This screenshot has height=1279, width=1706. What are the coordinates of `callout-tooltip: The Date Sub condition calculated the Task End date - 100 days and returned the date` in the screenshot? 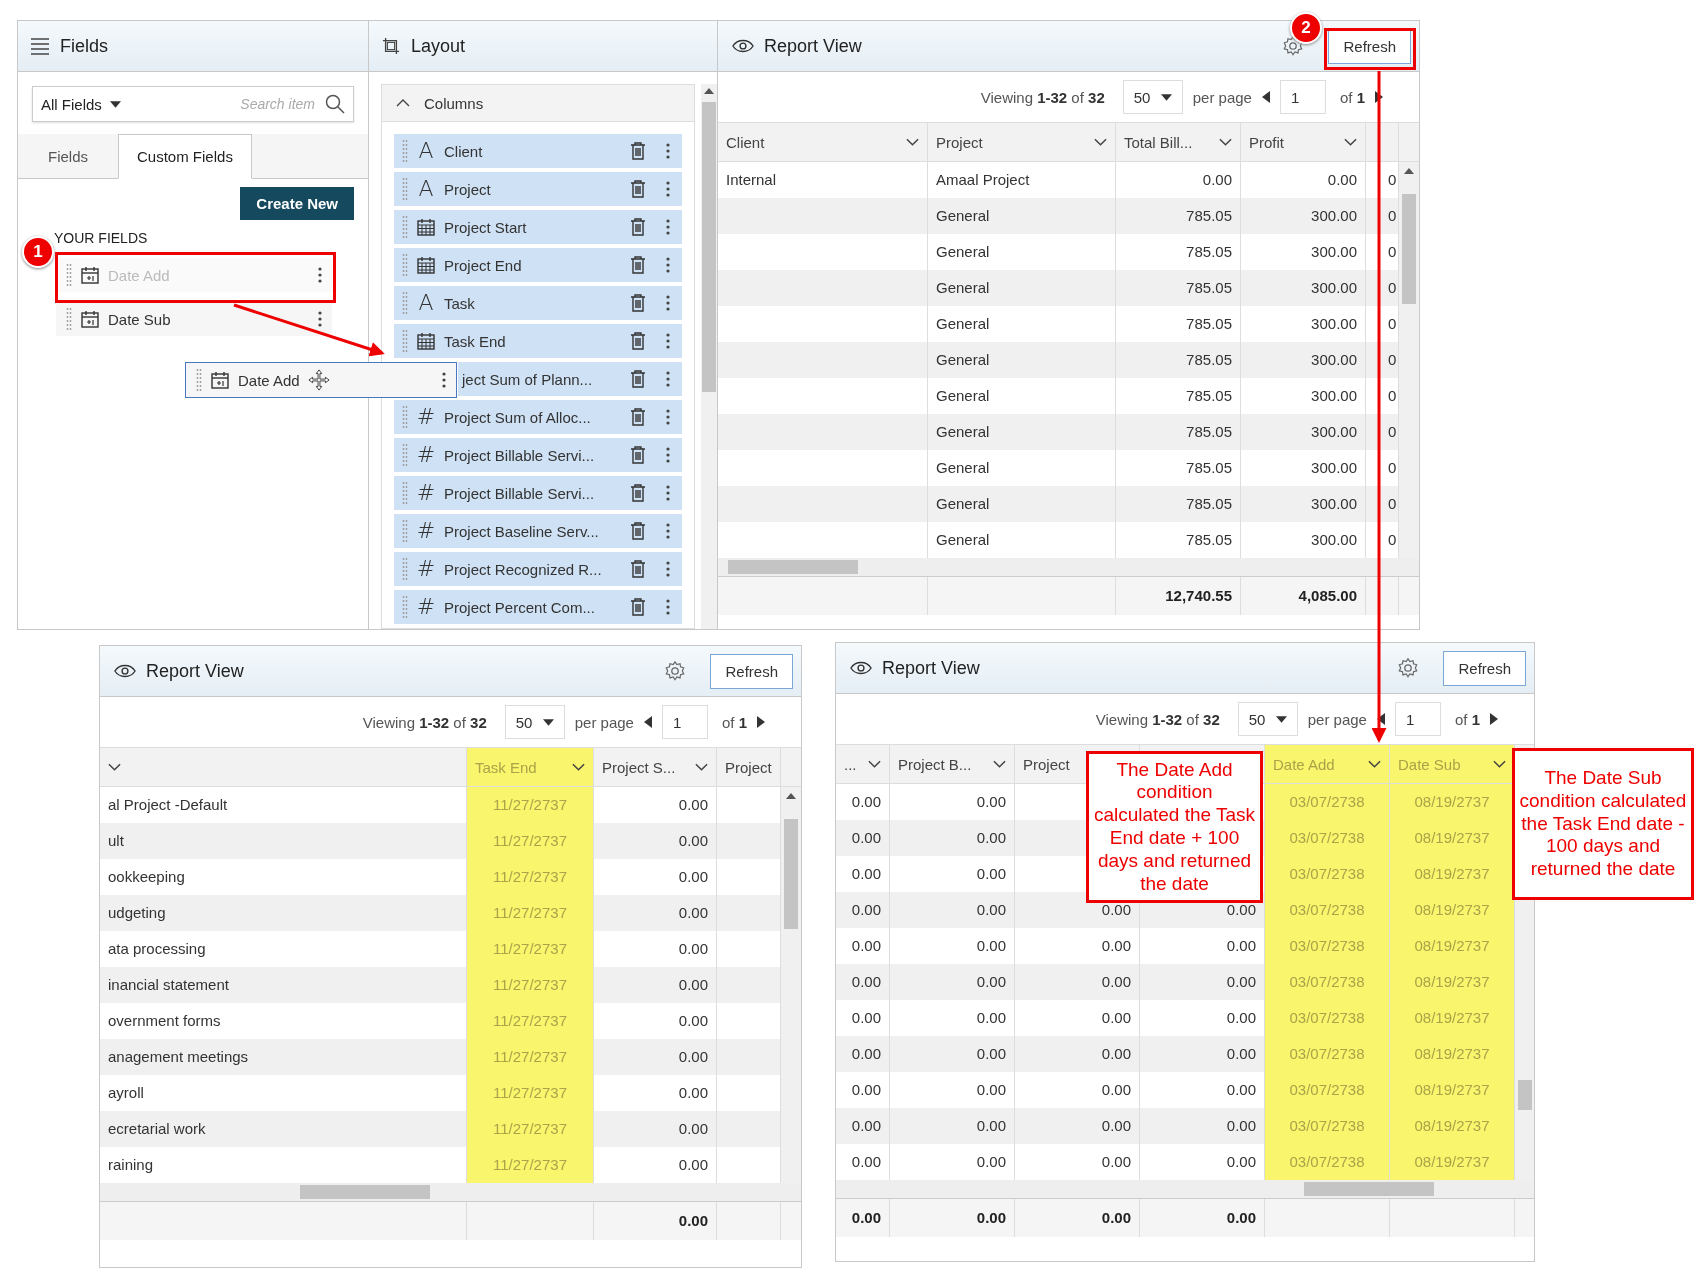 It's located at (1603, 824).